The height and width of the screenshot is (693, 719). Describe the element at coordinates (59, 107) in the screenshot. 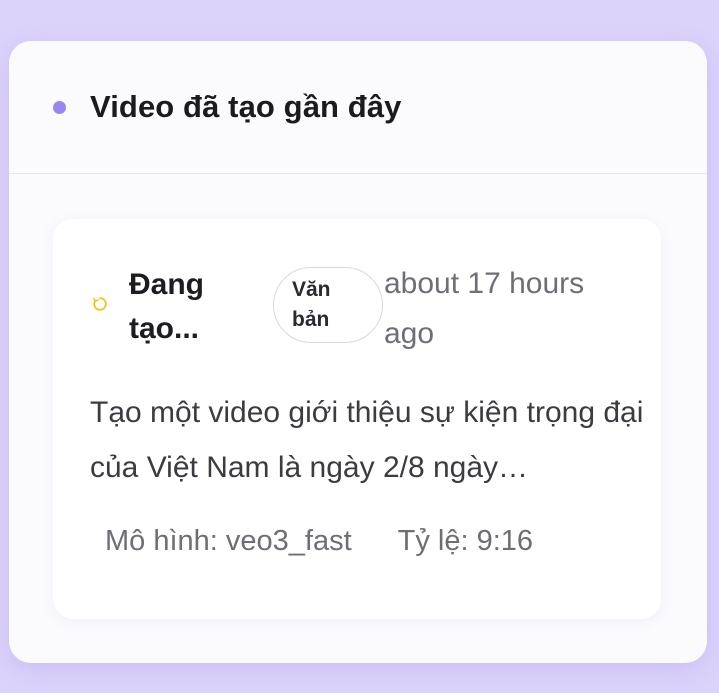

I see `header-dot-icon` at that location.